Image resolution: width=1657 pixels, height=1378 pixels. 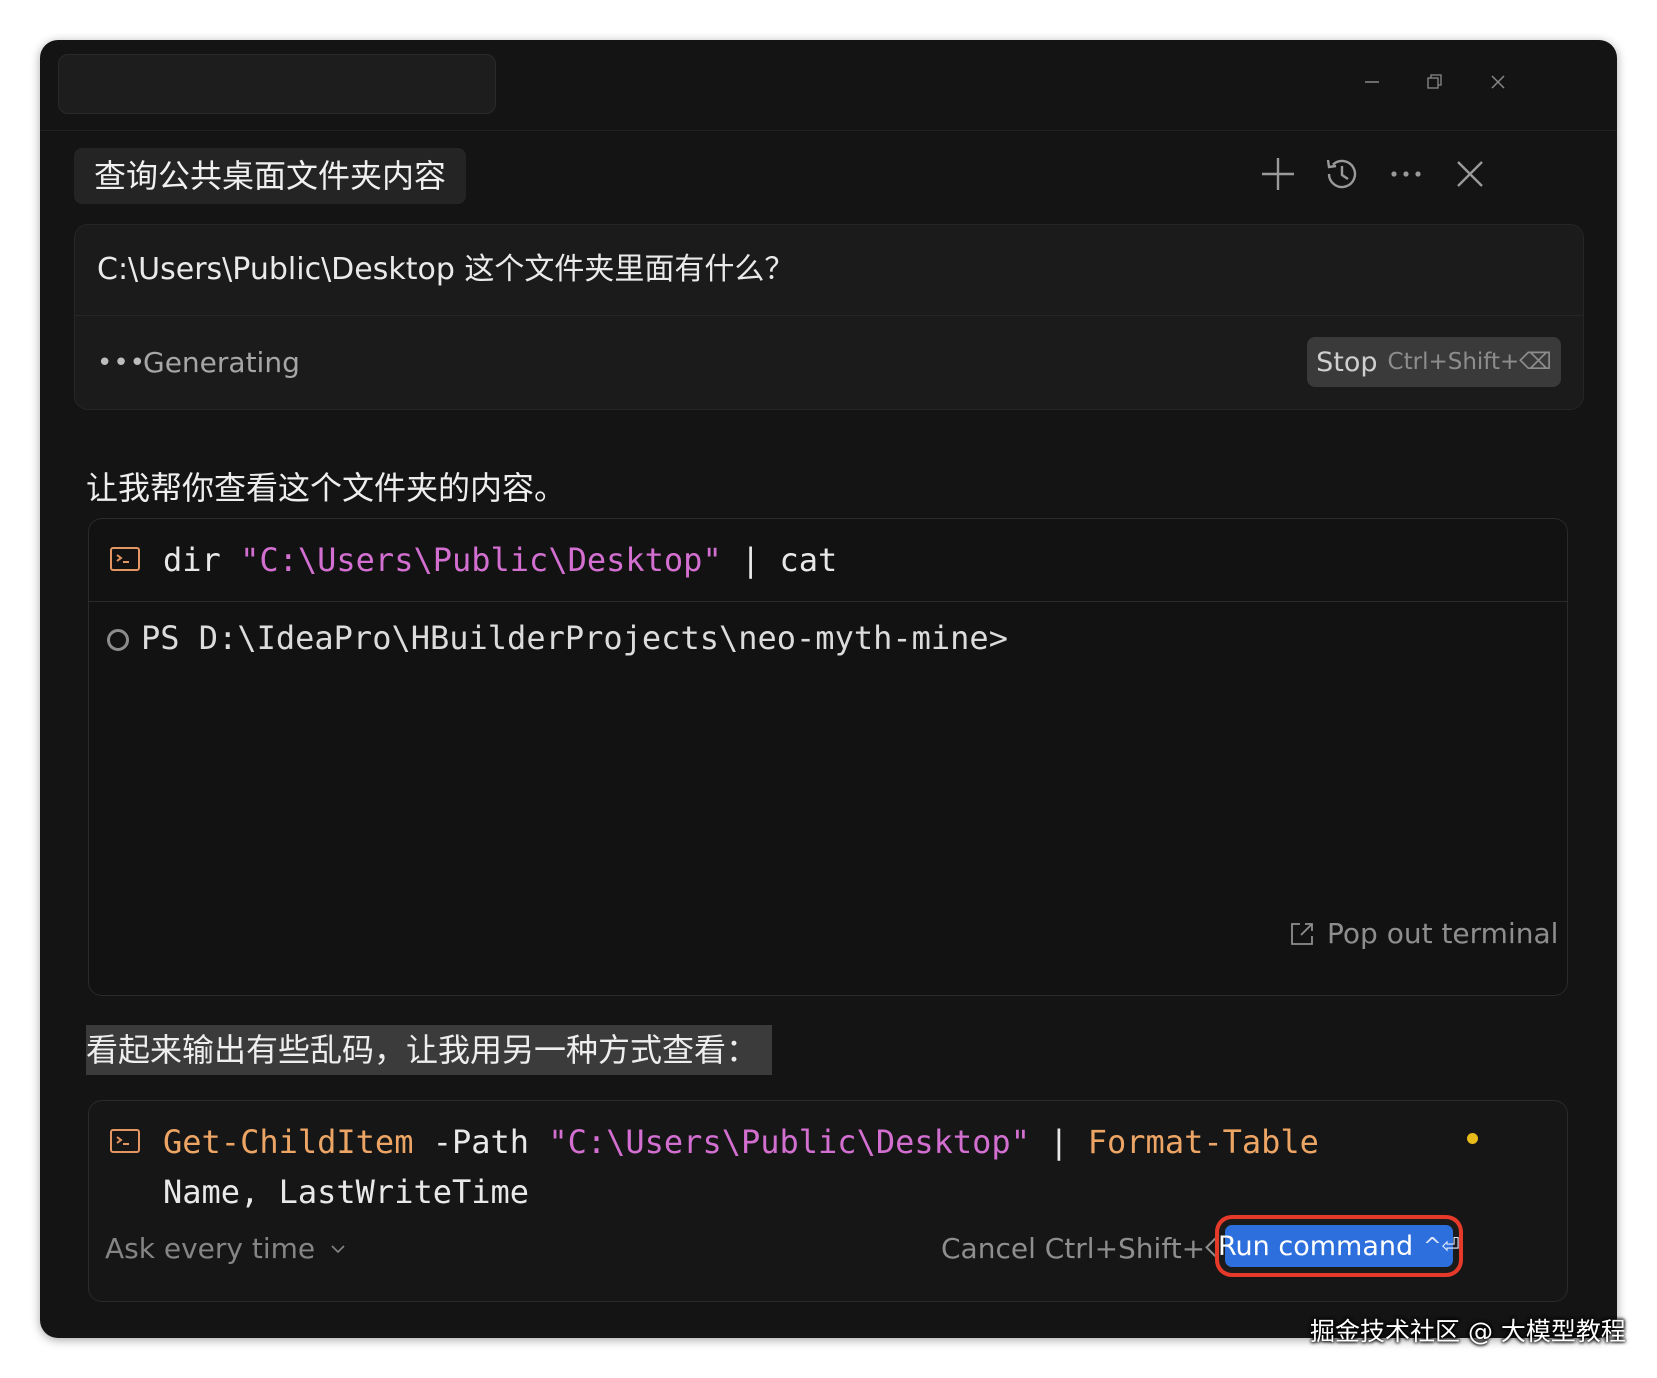 I want to click on approval-mode-dropdown: Ask every time, so click(x=226, y=1249).